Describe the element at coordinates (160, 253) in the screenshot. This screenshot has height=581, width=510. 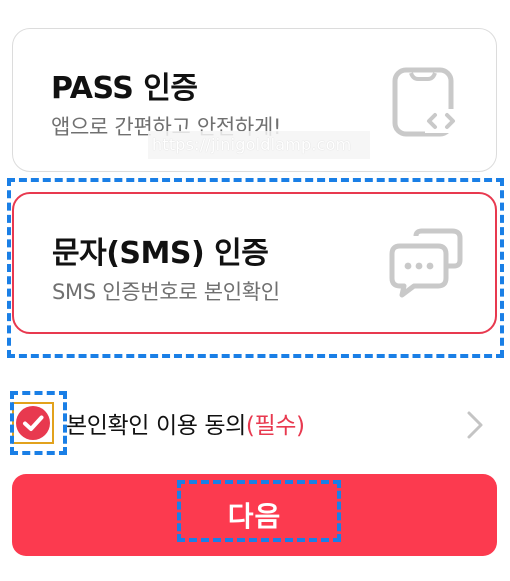
I see `sms-auth-title: 문자(SMS) 인증` at that location.